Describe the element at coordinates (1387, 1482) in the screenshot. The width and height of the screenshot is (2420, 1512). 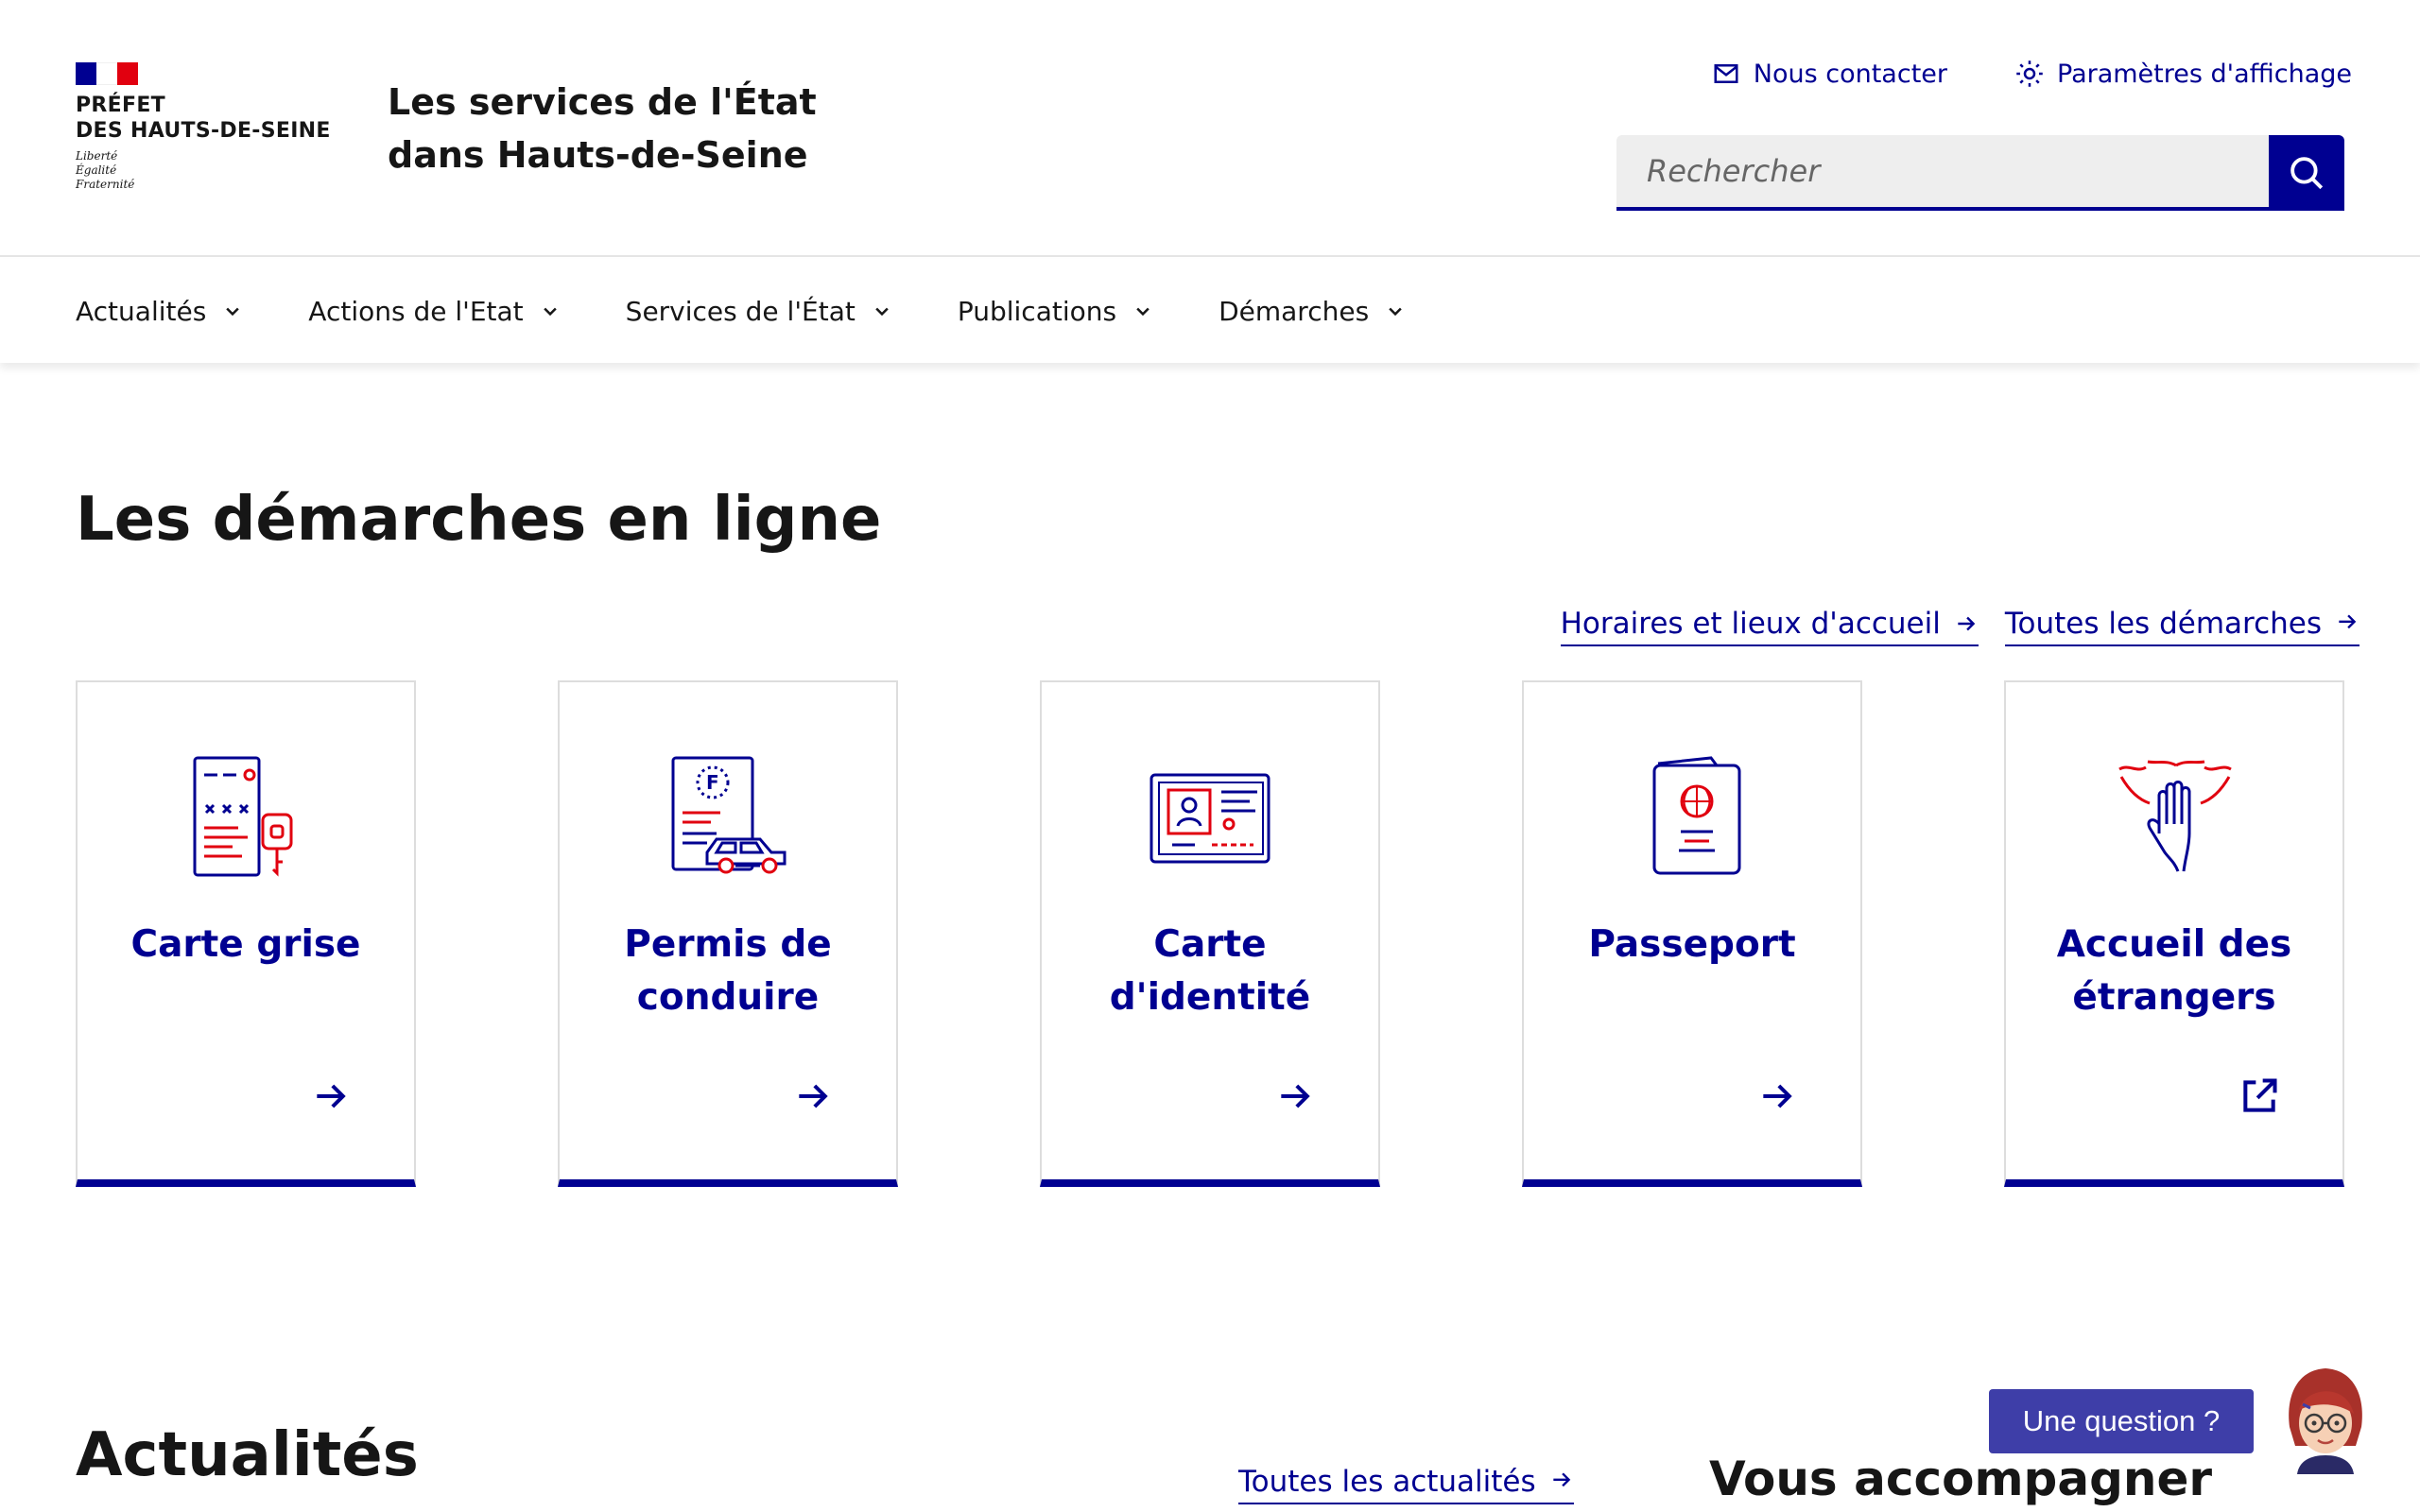
I see `toutes-actualites-label: Toutes les actualités` at that location.